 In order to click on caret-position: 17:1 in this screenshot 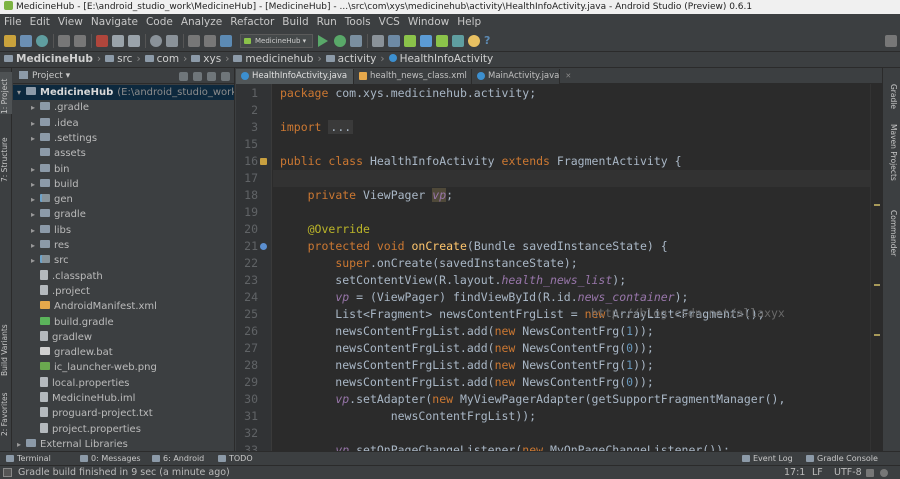, I will do `click(794, 472)`.